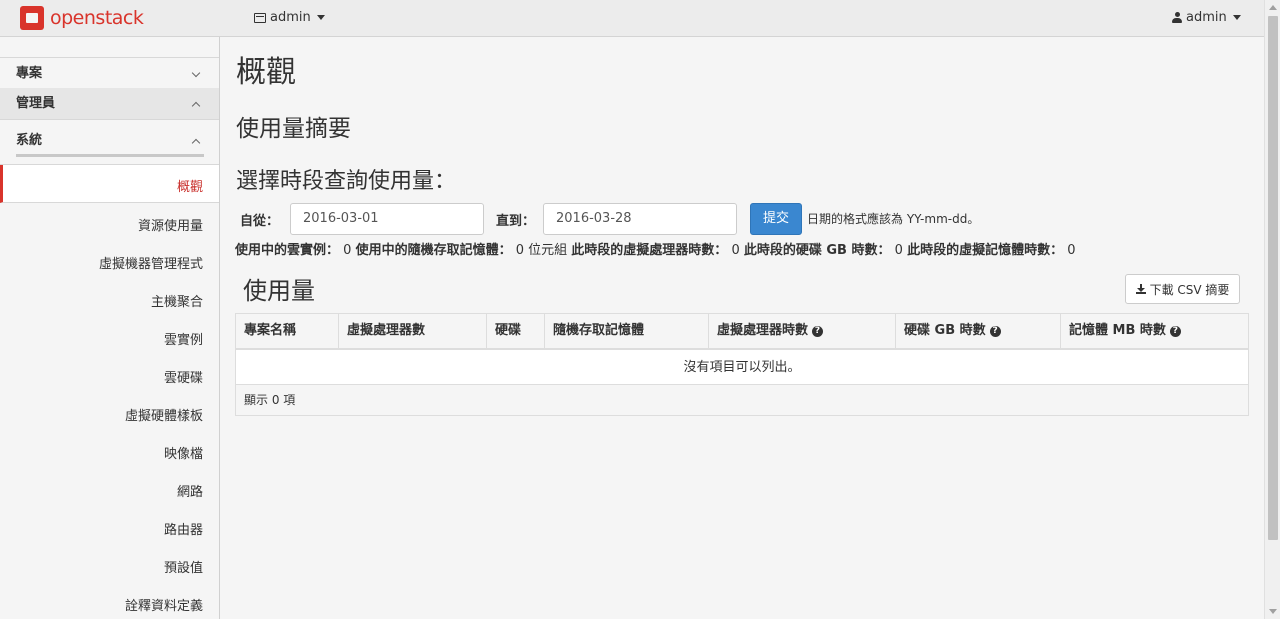  Describe the element at coordinates (110, 155) in the screenshot. I see `section-underline` at that location.